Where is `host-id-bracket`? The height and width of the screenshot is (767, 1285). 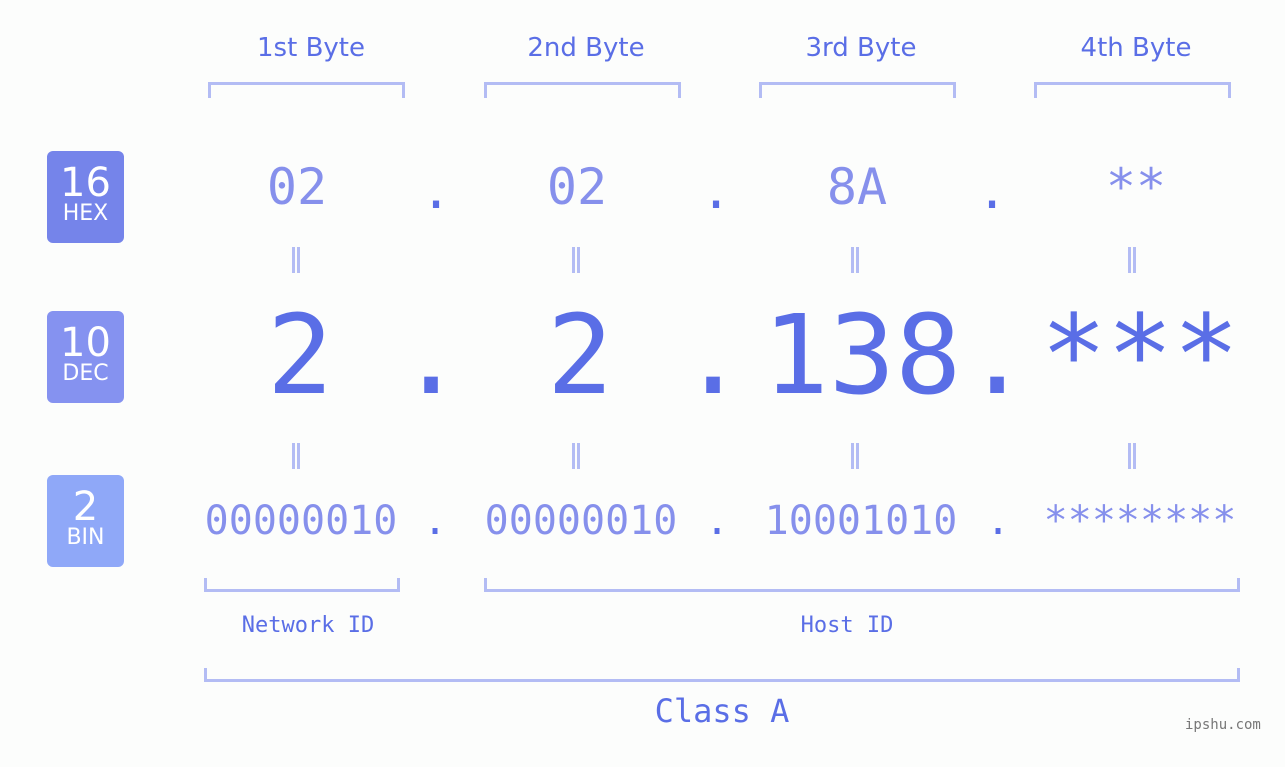
host-id-bracket is located at coordinates (862, 585).